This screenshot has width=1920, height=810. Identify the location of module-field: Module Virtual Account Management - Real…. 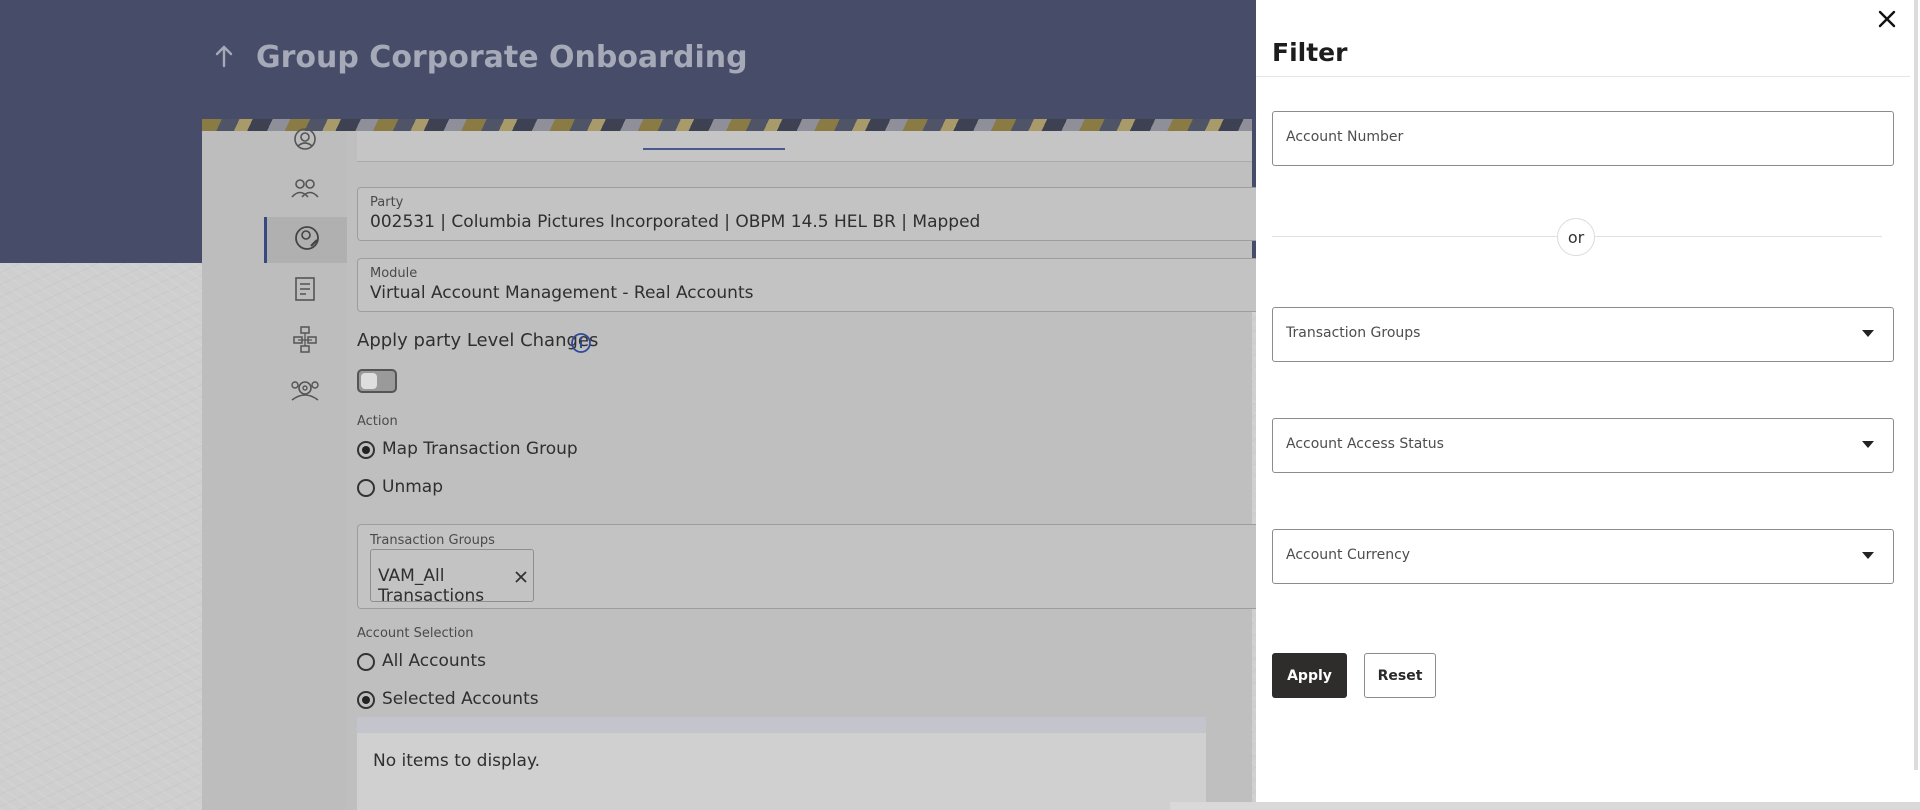
(808, 285).